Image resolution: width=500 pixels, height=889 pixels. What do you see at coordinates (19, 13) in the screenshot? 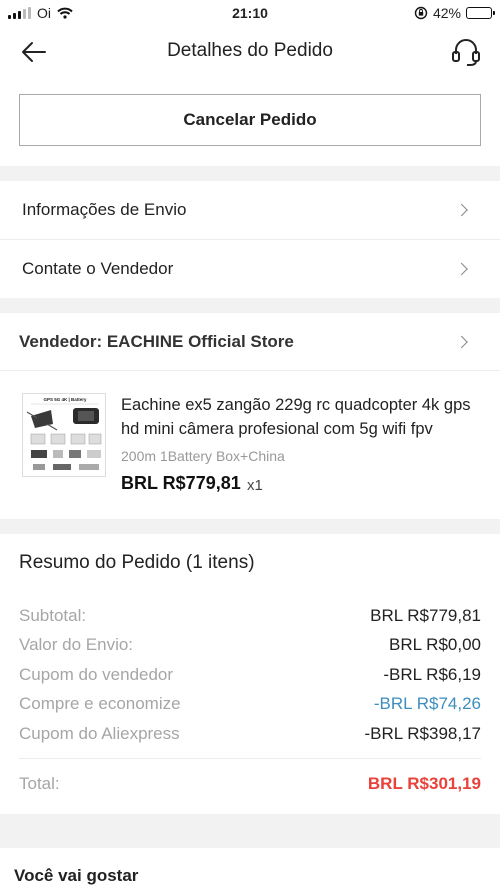
I see `signal-icon` at bounding box center [19, 13].